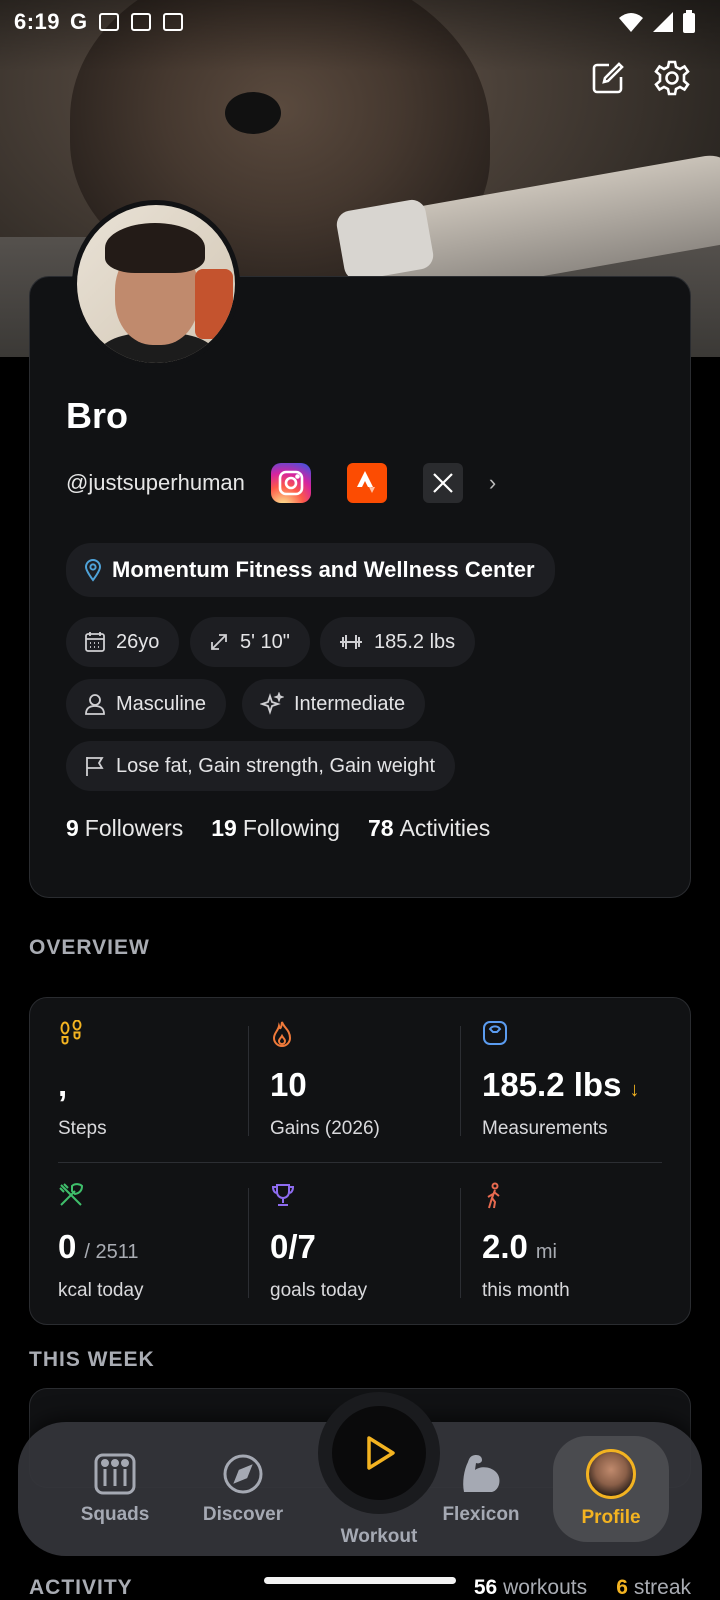  I want to click on footprints-icon, so click(71, 1032).